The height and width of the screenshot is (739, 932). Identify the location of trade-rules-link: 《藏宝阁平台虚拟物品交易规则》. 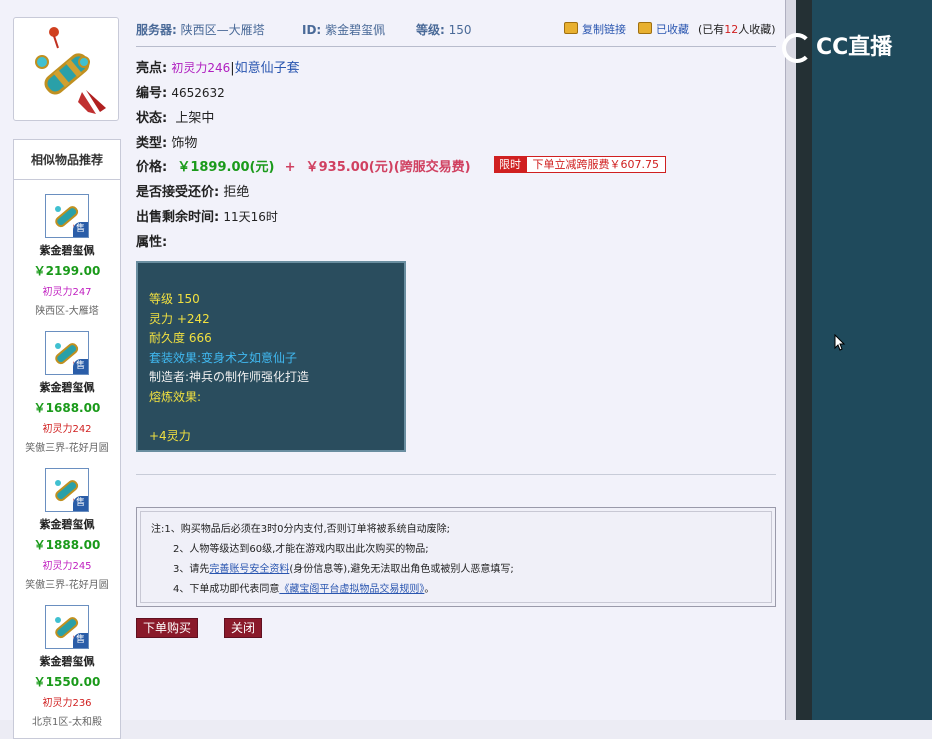
(351, 589).